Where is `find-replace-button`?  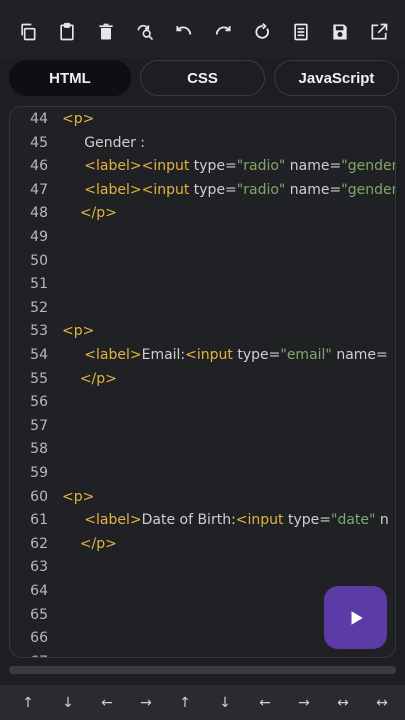
find-replace-button is located at coordinates (145, 32).